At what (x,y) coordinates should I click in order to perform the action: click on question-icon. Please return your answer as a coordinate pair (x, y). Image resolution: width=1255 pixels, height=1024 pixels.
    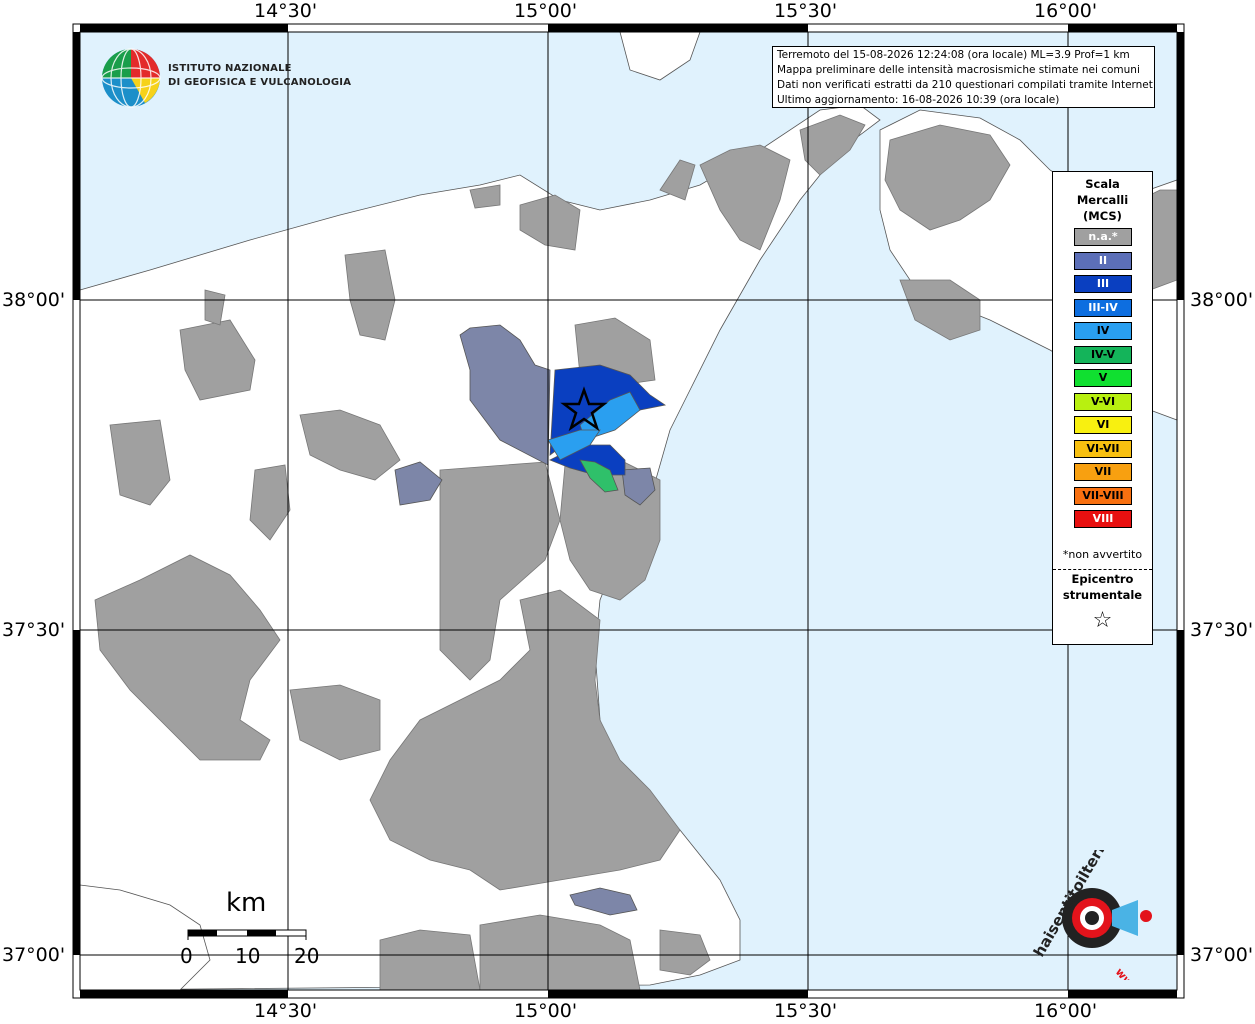
    Looking at the image, I should click on (1146, 916).